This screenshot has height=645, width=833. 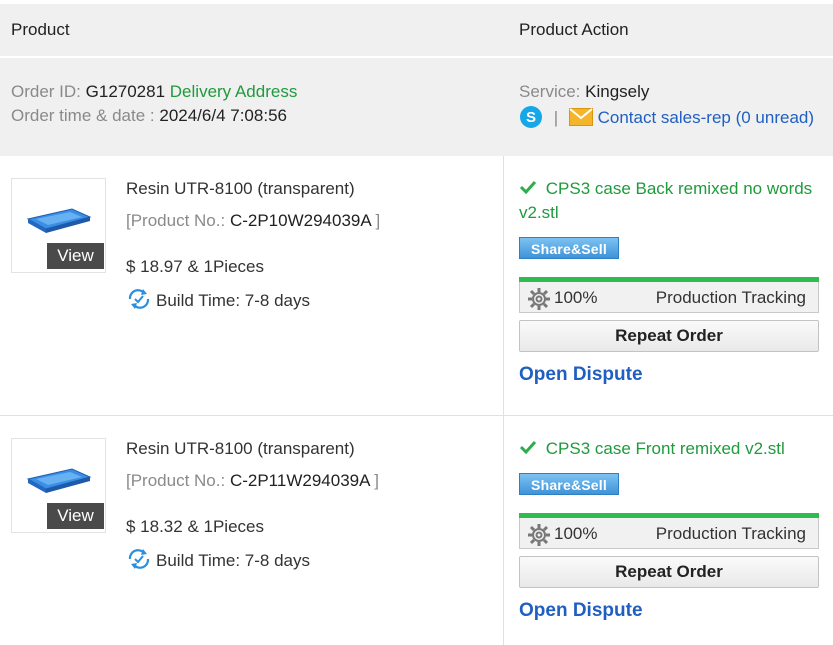 I want to click on product-column-header: Product, so click(x=40, y=29).